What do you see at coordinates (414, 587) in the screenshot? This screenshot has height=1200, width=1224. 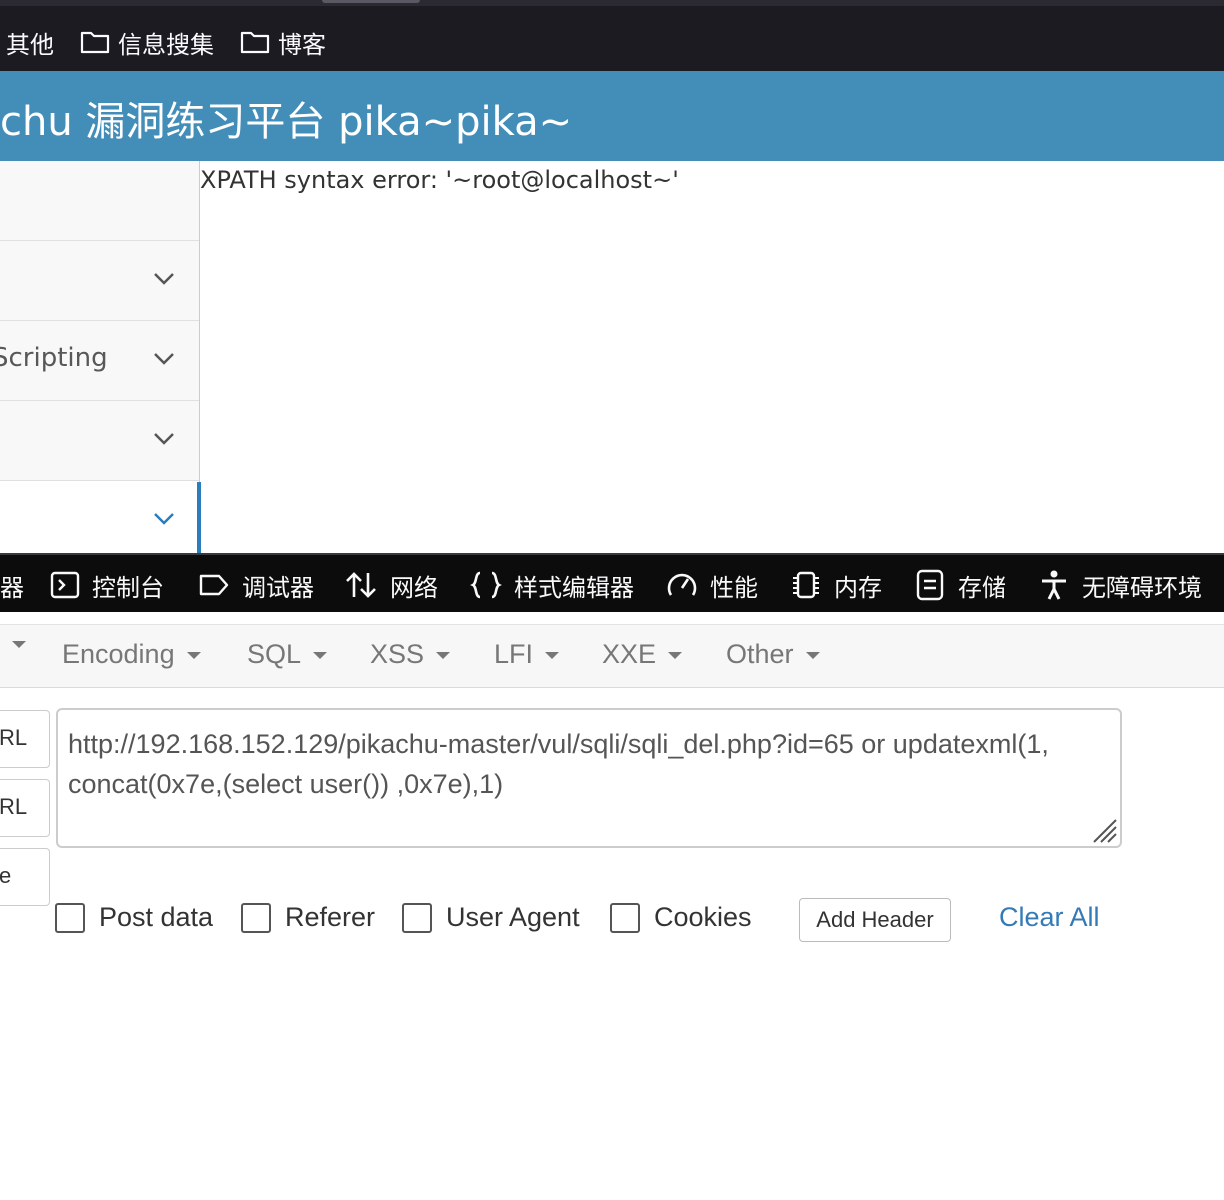 I see `tab-label: 网络` at bounding box center [414, 587].